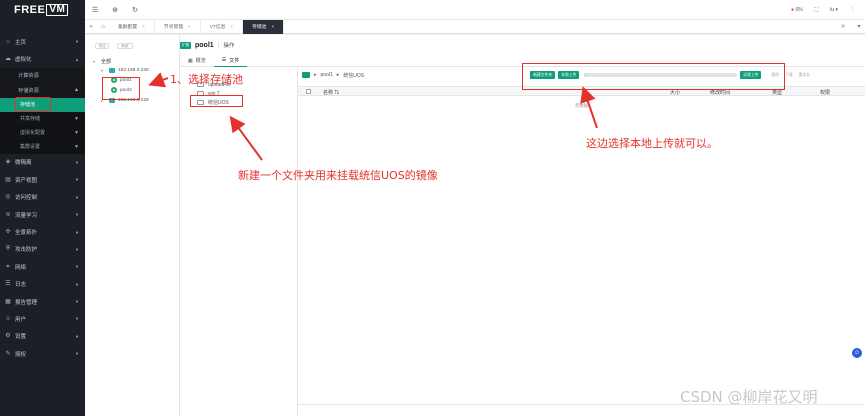 This screenshot has height=416, width=865. What do you see at coordinates (8, 59) in the screenshot?
I see `cloud-icon: ☁` at bounding box center [8, 59].